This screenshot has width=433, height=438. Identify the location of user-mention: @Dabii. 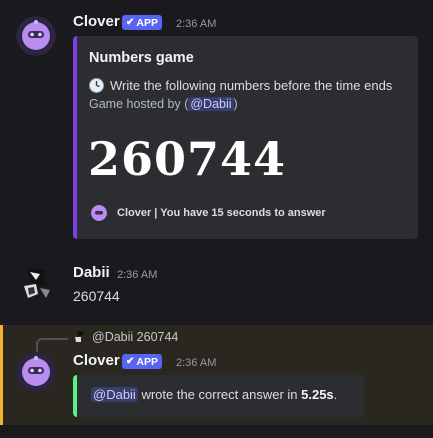
(114, 394).